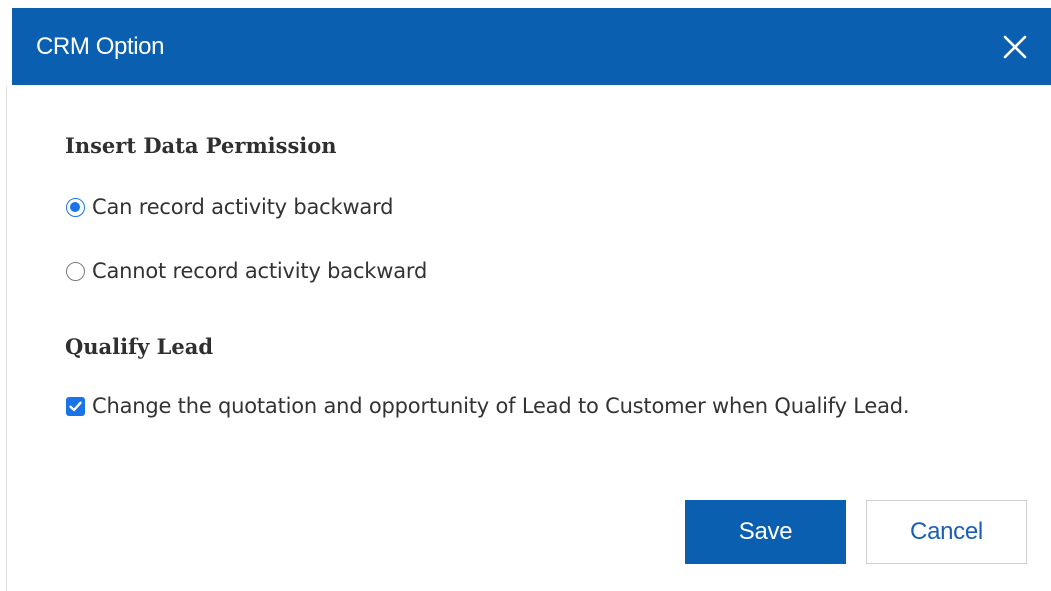  I want to click on dialog-titlebar: CRM Option, so click(531, 46).